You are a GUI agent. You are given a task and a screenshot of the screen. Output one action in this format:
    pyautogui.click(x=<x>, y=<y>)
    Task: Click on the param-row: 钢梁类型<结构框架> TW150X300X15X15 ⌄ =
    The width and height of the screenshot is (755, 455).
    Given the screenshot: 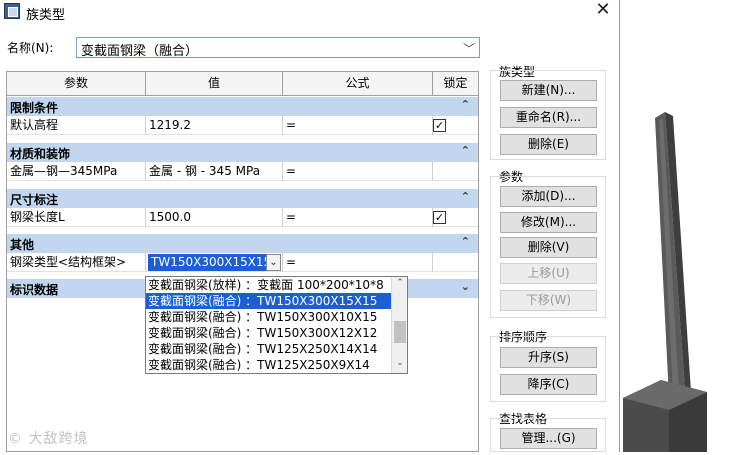 What is the action you would take?
    pyautogui.click(x=242, y=262)
    